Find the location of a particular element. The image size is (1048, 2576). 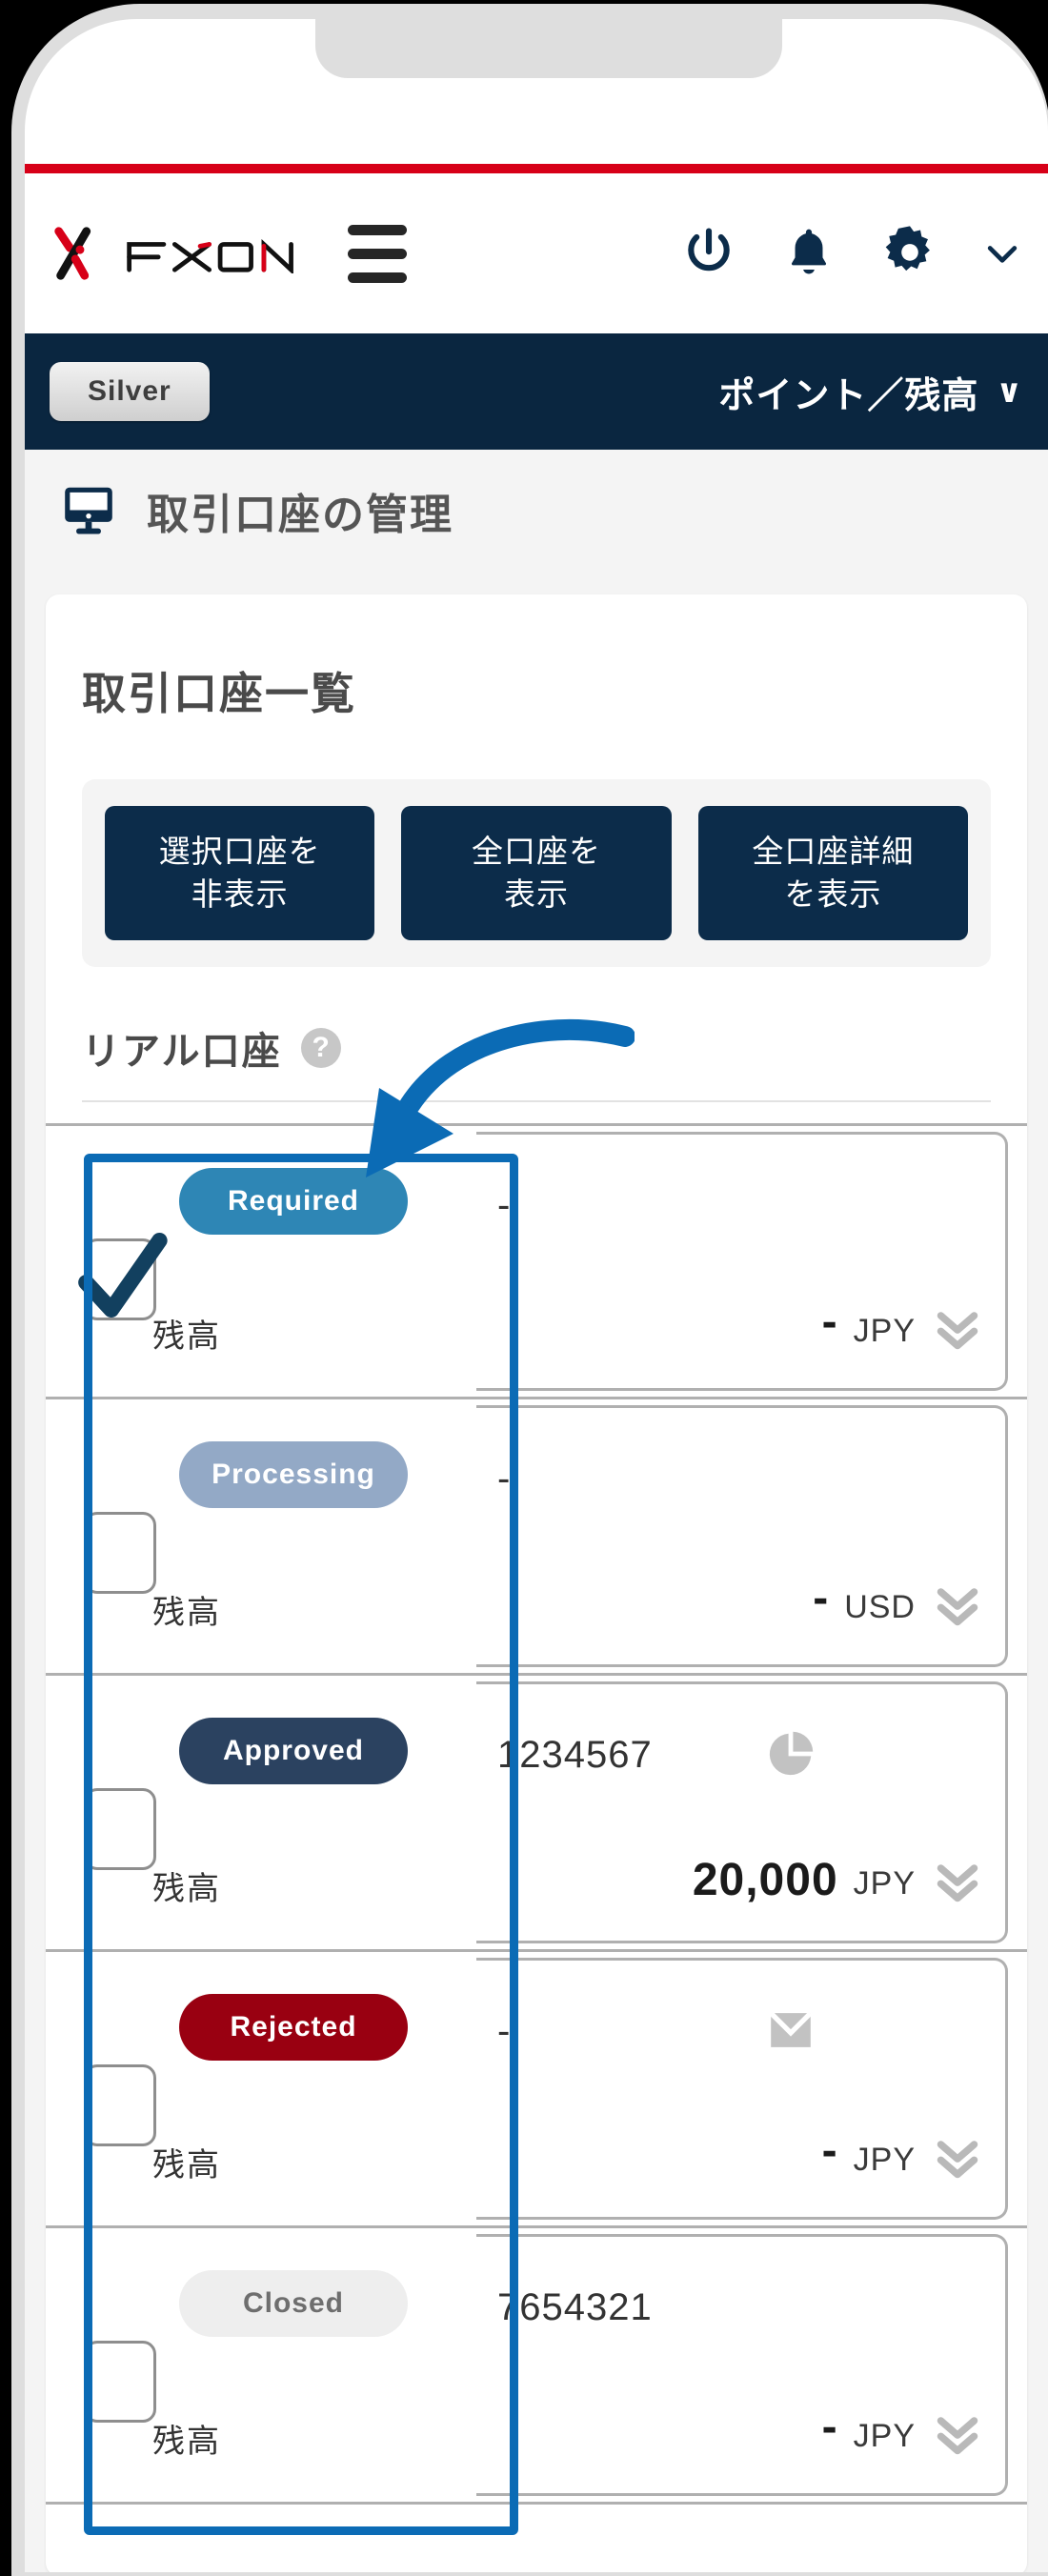

row-right-cell: - - USD is located at coordinates (742, 1537).